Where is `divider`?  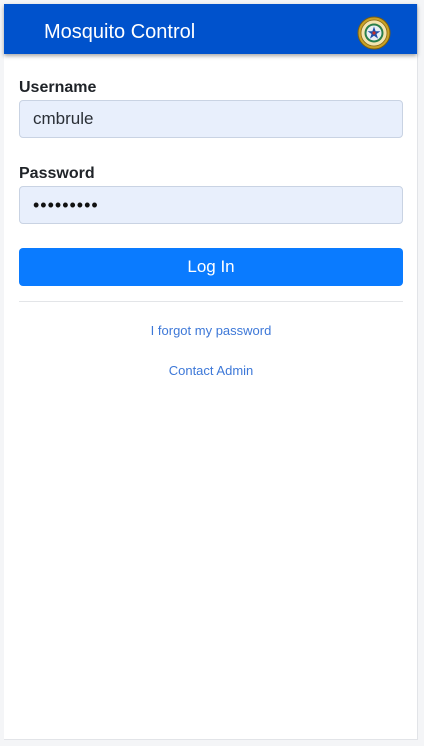
divider is located at coordinates (211, 301).